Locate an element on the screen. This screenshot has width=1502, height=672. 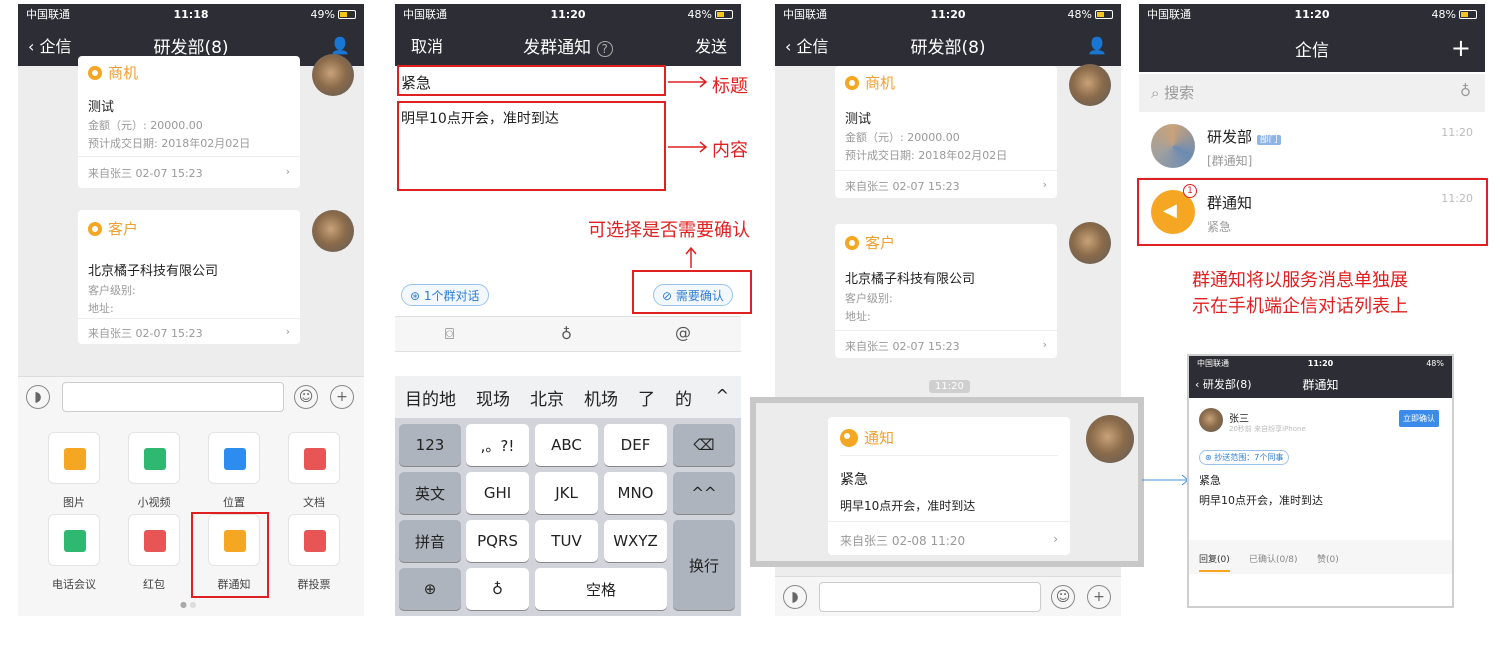
chat-name: 研发部 部门 is located at coordinates (1244, 136).